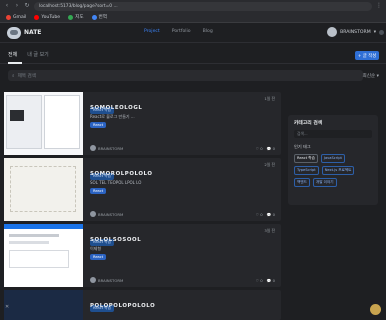  Describe the element at coordinates (338, 170) in the screenshot. I see `tag-chip: Next.js 프로젝트` at that location.